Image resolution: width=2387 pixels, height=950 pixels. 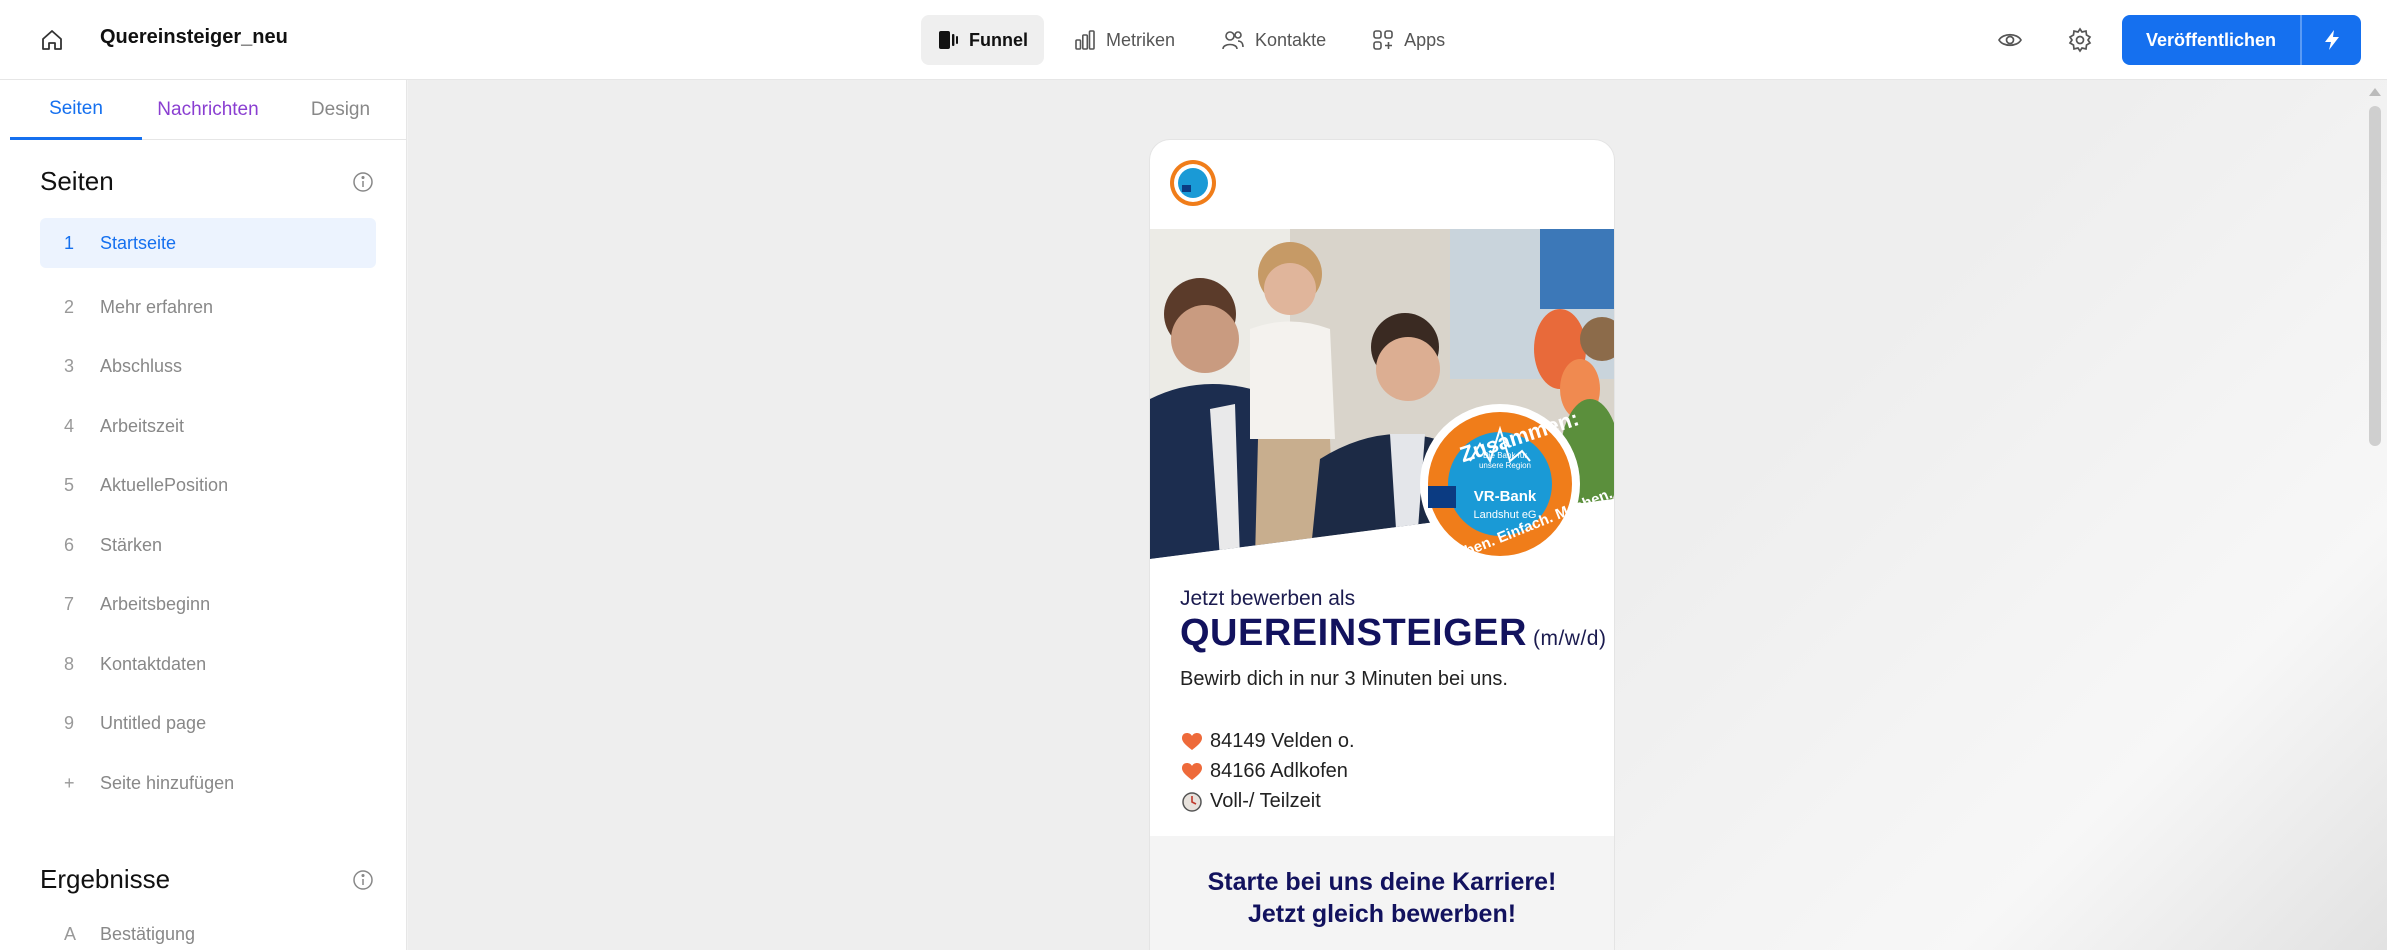 I want to click on badge-bank-name: VR-Bank, so click(x=1505, y=496).